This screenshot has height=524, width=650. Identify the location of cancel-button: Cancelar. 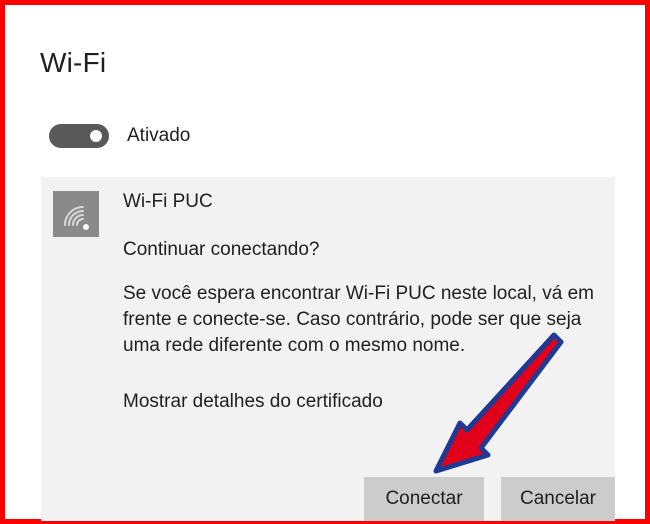
(558, 499).